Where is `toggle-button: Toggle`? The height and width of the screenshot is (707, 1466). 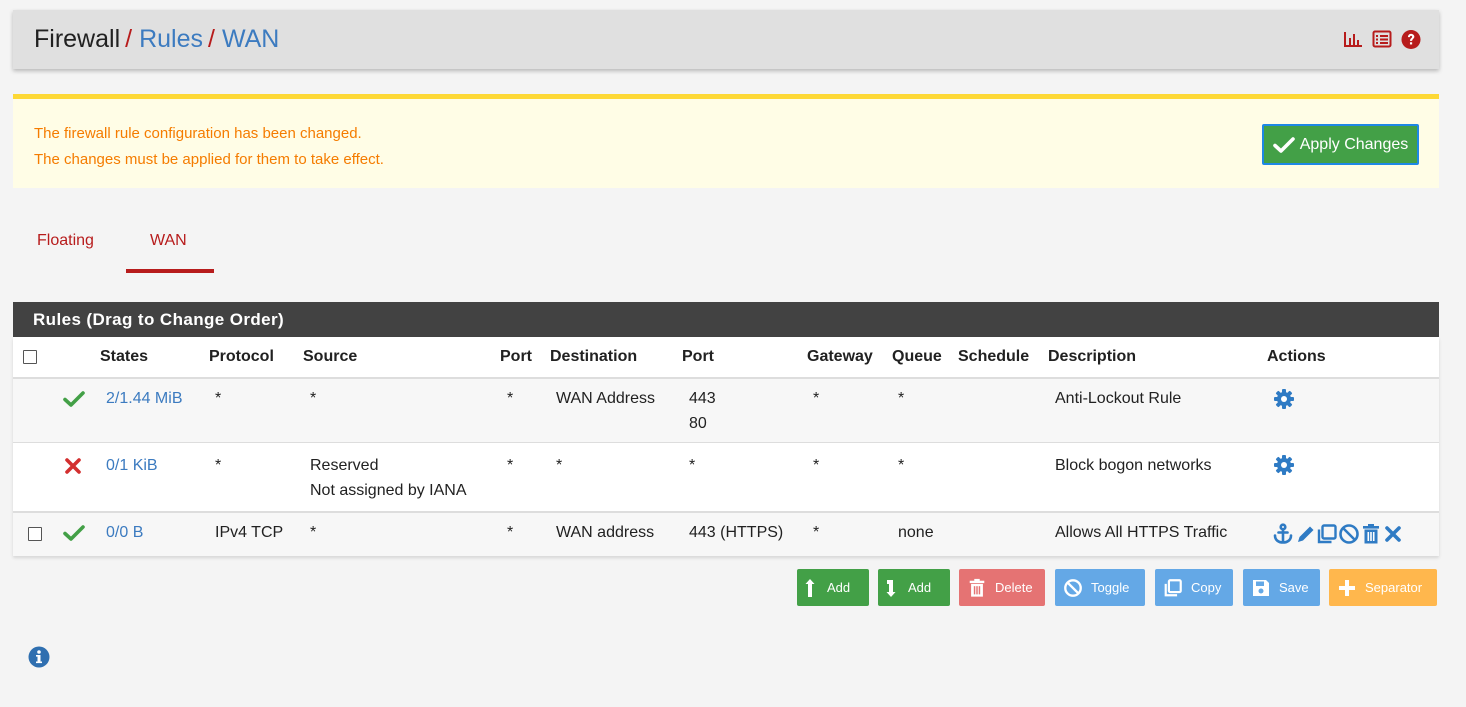
toggle-button: Toggle is located at coordinates (1100, 587).